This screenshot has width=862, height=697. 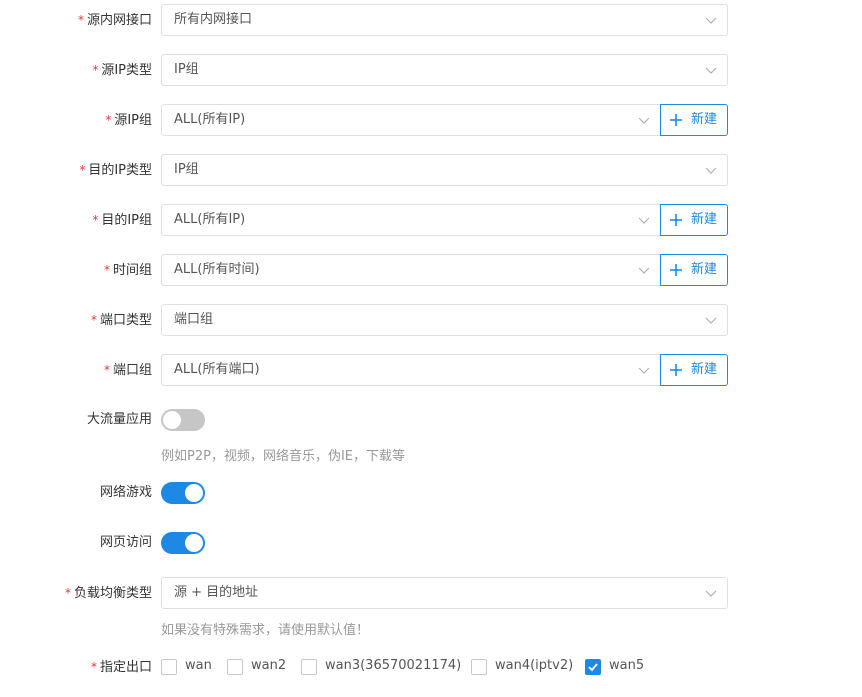 What do you see at coordinates (198, 665) in the screenshot?
I see `egress-option-label: wan` at bounding box center [198, 665].